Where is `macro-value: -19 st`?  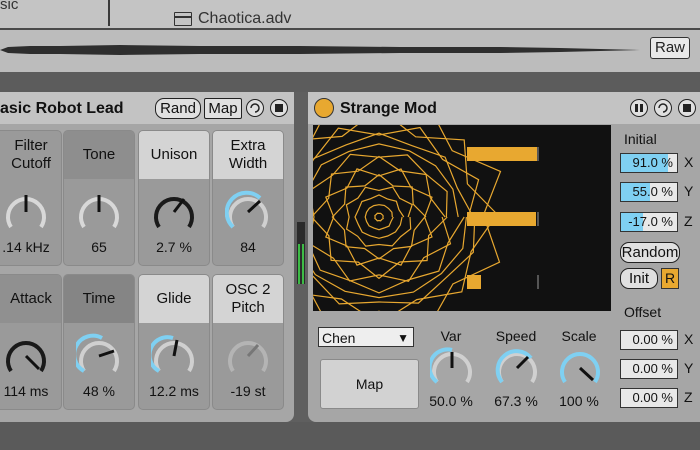
macro-value: -19 st is located at coordinates (248, 391).